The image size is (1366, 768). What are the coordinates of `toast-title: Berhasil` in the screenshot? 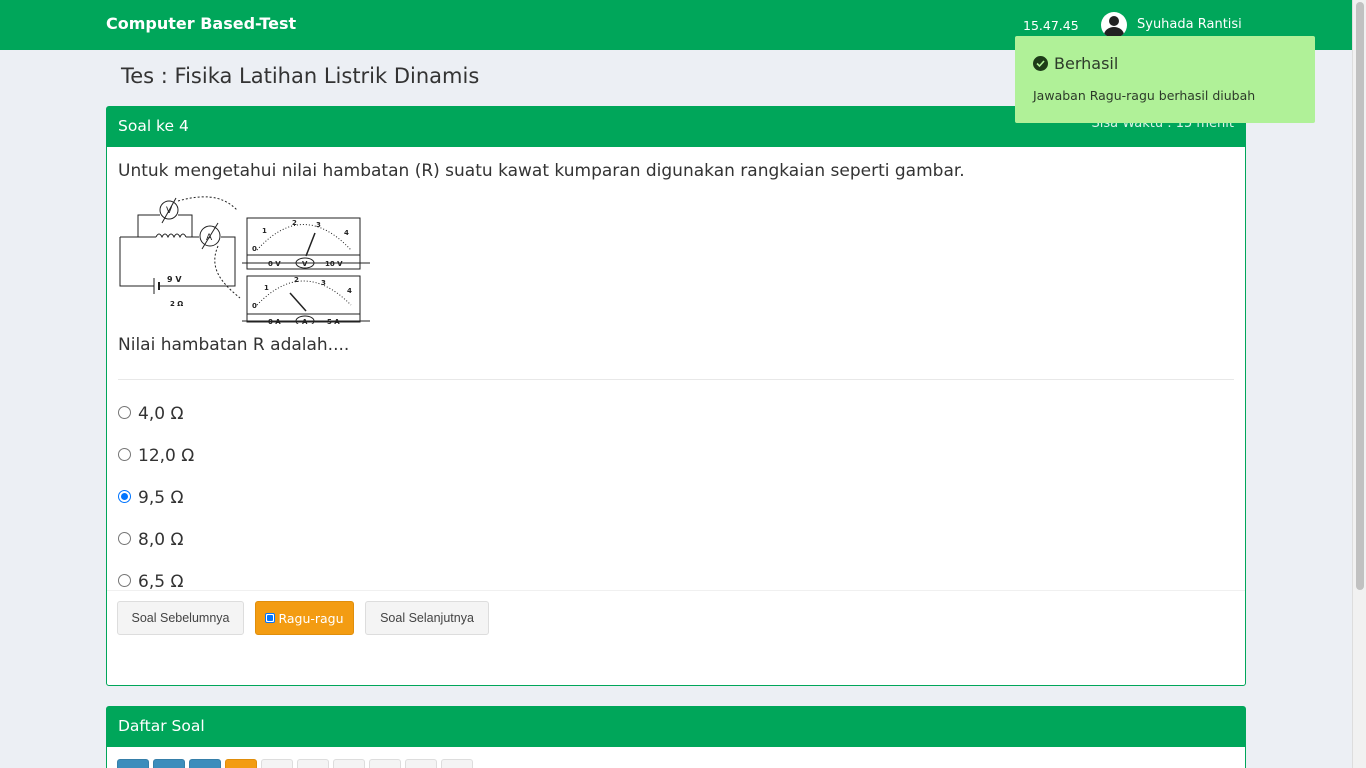 It's located at (1086, 63).